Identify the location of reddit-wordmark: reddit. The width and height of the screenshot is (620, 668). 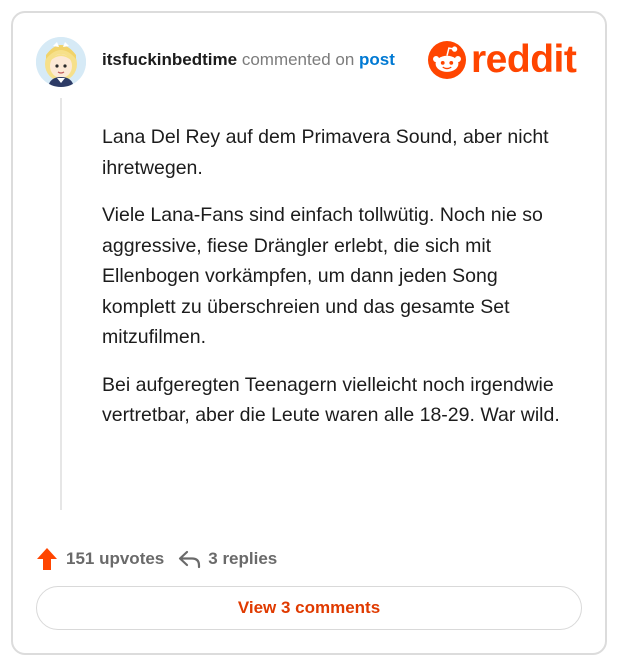
(524, 59).